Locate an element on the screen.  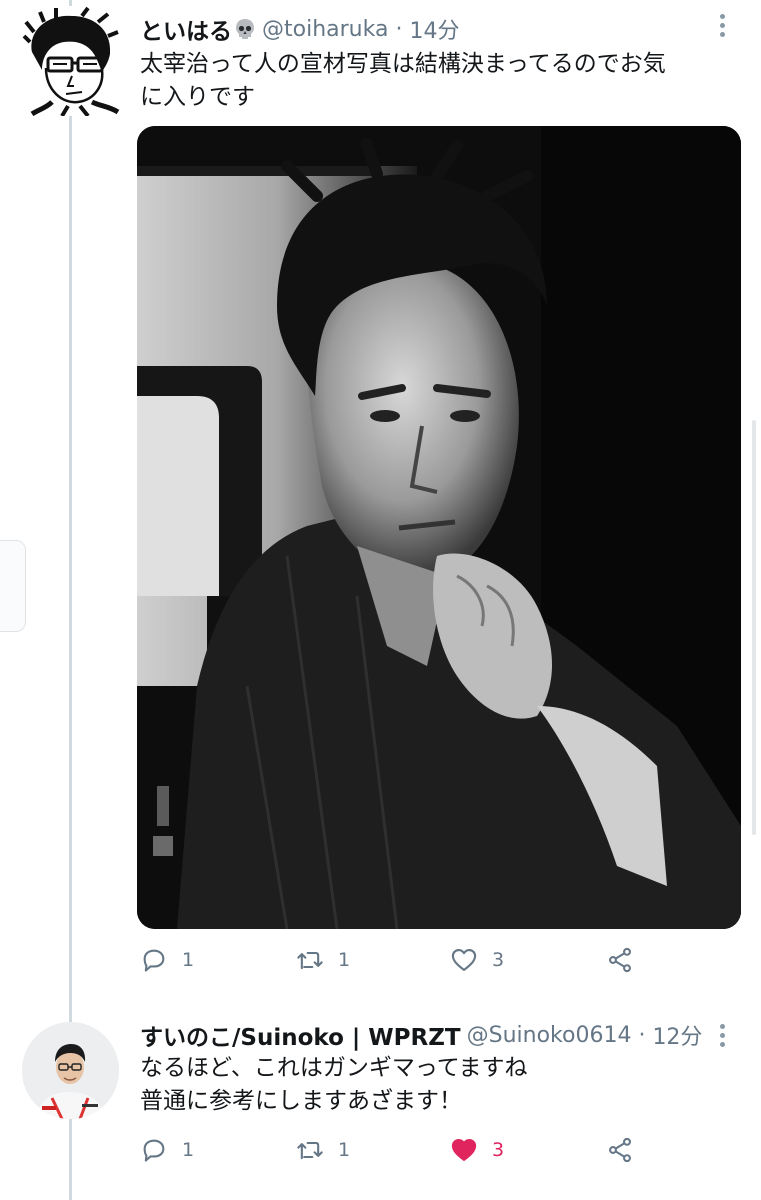
display-name: すいのこ/Suinoko | WPRZT is located at coordinates (300, 1035).